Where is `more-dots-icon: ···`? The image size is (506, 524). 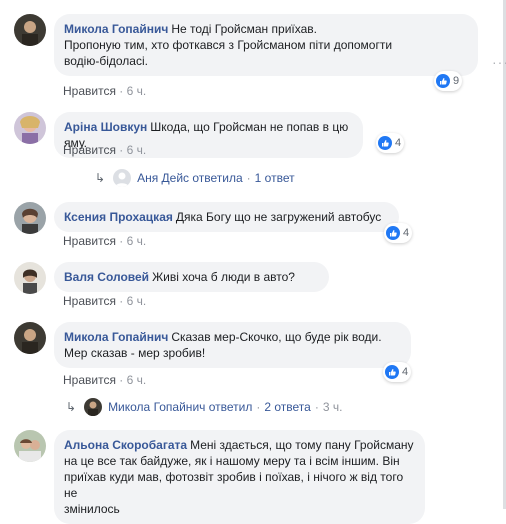 more-dots-icon: ··· is located at coordinates (499, 62).